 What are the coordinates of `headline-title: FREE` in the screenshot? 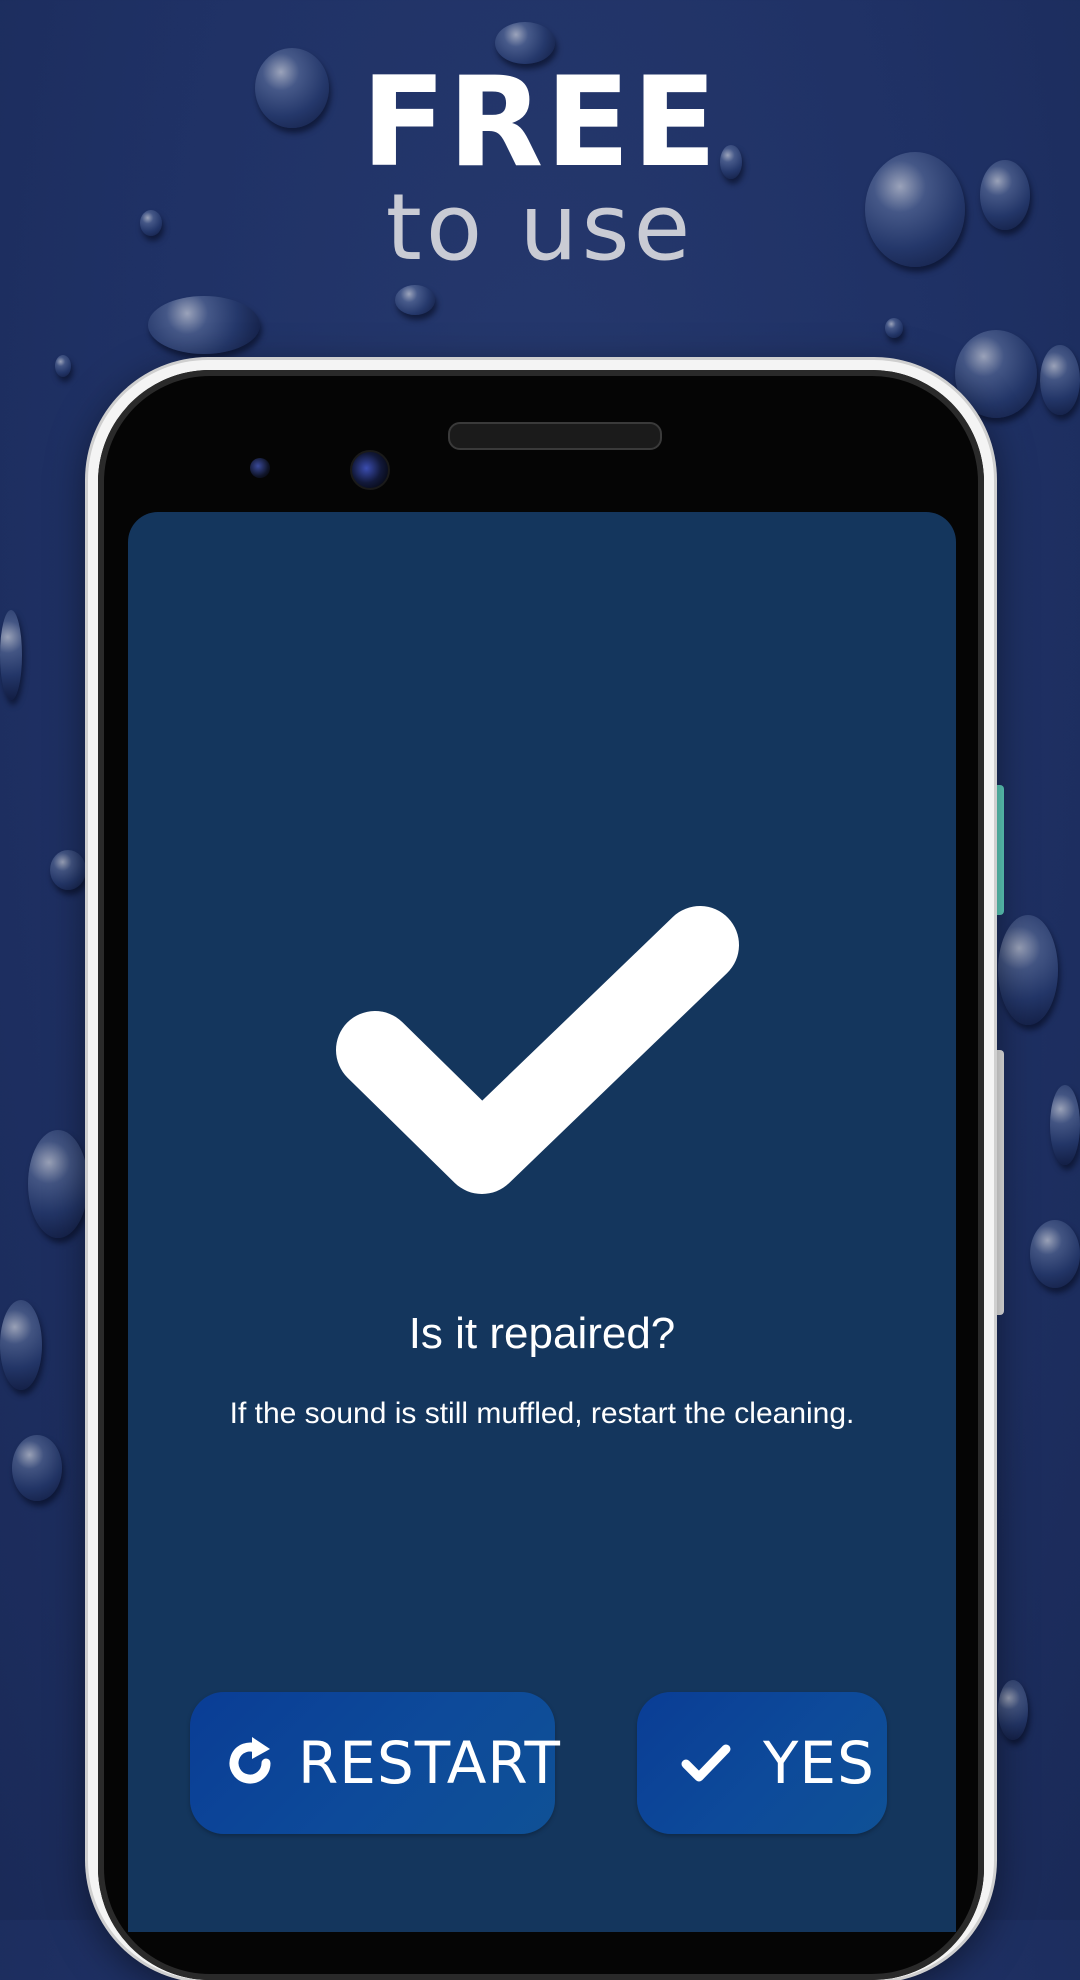 It's located at (540, 123).